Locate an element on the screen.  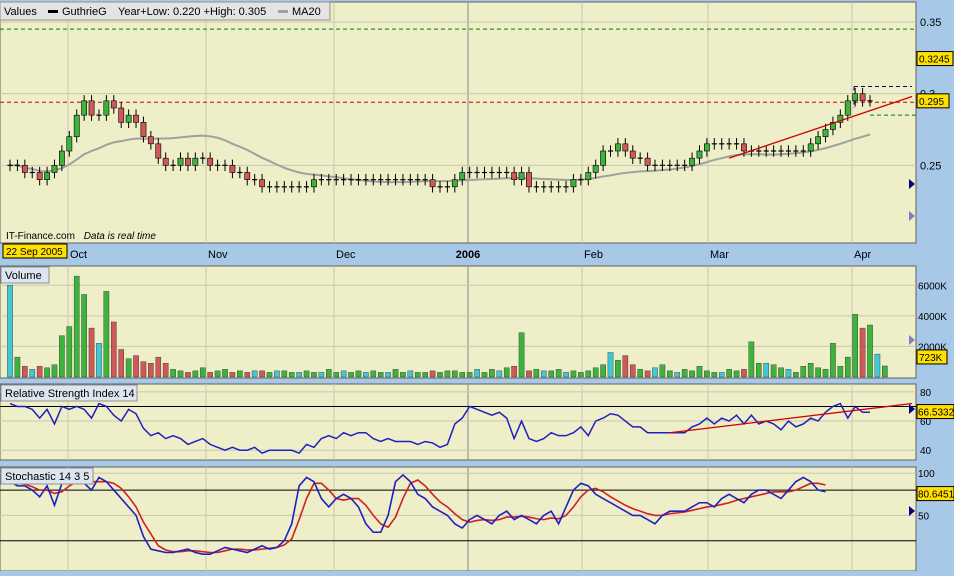
x-tick-label: Apr is located at coordinates (862, 255).